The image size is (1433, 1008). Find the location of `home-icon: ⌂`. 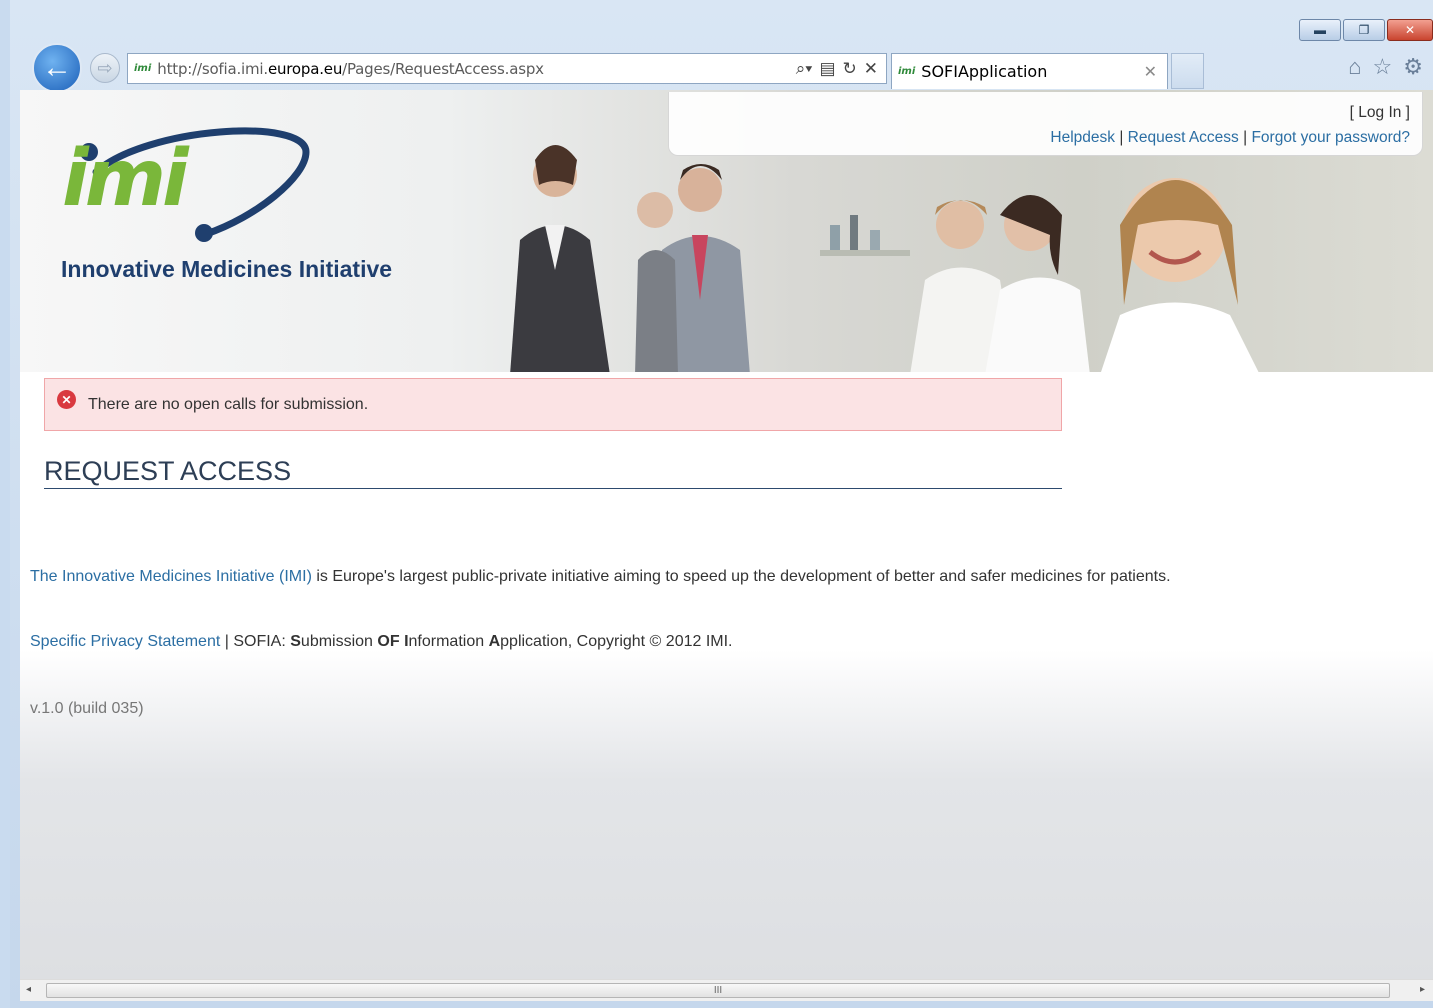

home-icon: ⌂ is located at coordinates (1354, 67).